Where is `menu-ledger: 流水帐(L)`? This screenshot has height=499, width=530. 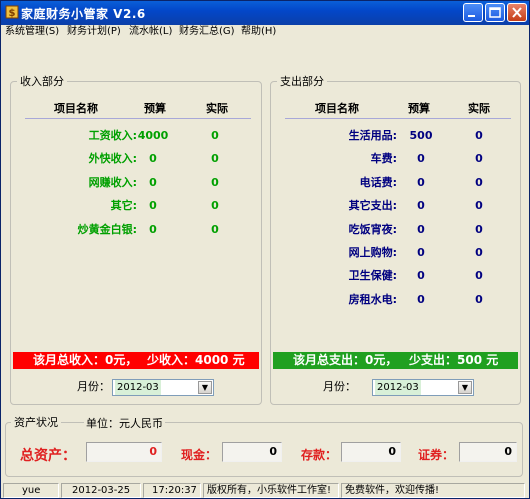
menu-ledger: 流水帐(L) is located at coordinates (150, 32).